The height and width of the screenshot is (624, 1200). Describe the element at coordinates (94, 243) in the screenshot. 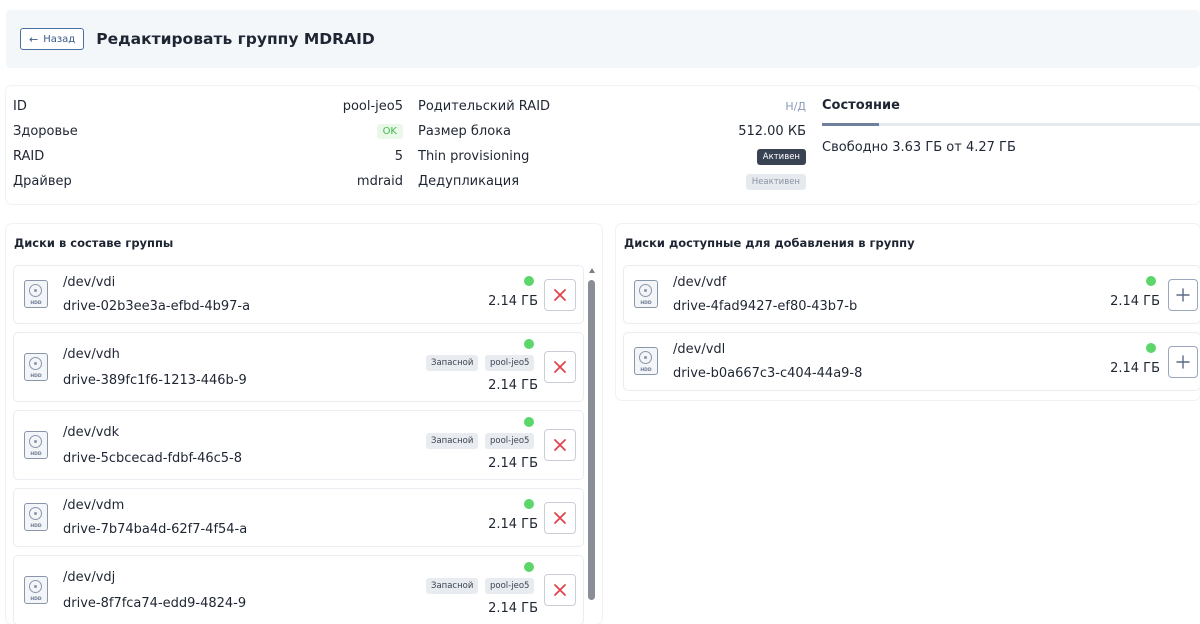

I see `member-disks-title: Диски в составе группы` at that location.